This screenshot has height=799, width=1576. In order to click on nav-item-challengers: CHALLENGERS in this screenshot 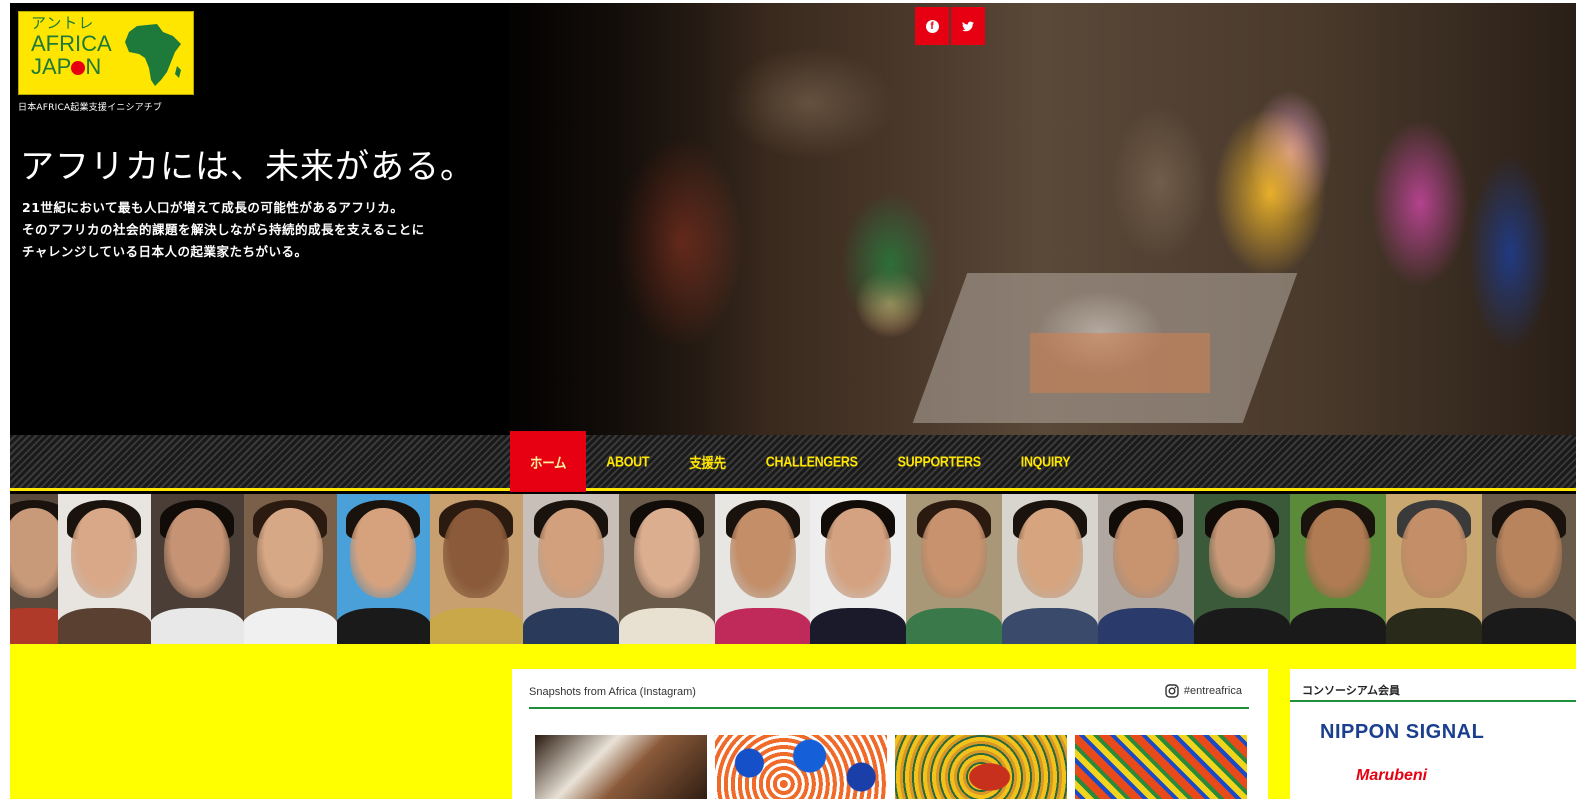, I will do `click(812, 461)`.